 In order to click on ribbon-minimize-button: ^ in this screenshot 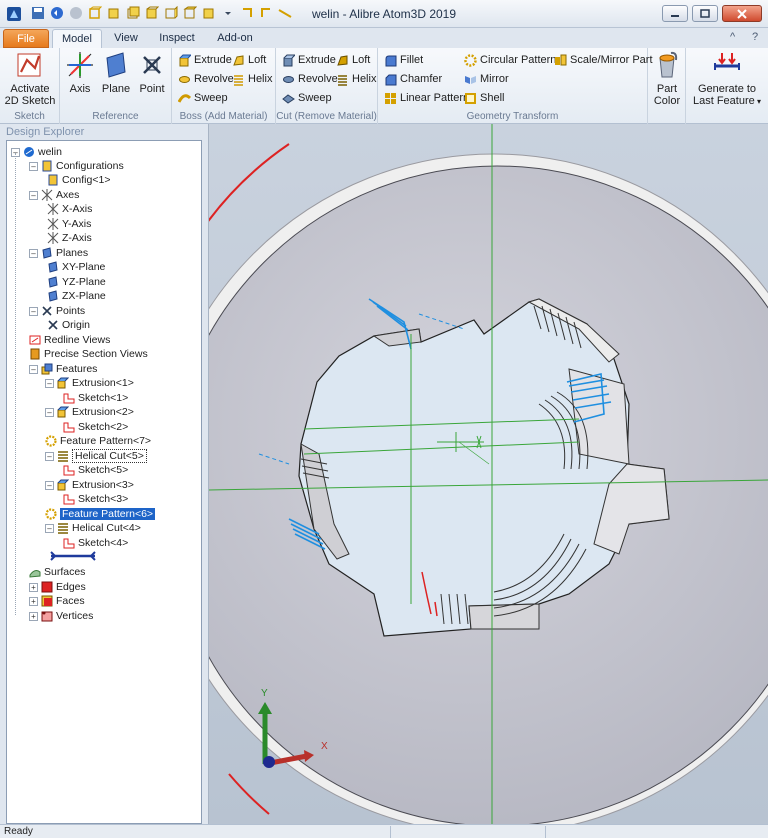, I will do `click(732, 37)`.